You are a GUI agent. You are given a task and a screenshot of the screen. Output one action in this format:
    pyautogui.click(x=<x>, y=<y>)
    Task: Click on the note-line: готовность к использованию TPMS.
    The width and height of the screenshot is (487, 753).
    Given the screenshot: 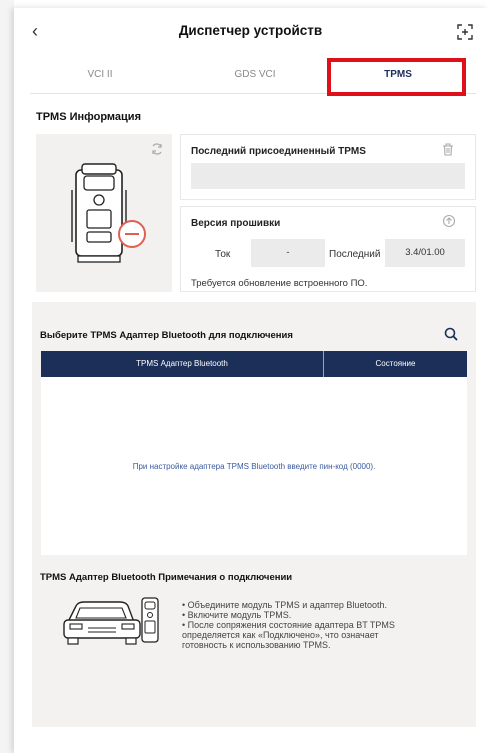 What is the action you would take?
    pyautogui.click(x=256, y=645)
    